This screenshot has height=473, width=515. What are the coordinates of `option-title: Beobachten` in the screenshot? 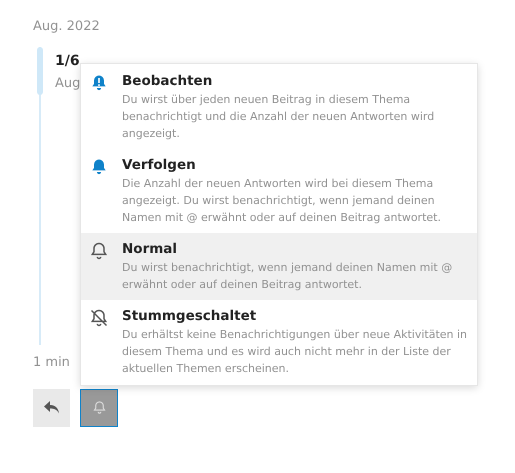 It's located at (168, 81).